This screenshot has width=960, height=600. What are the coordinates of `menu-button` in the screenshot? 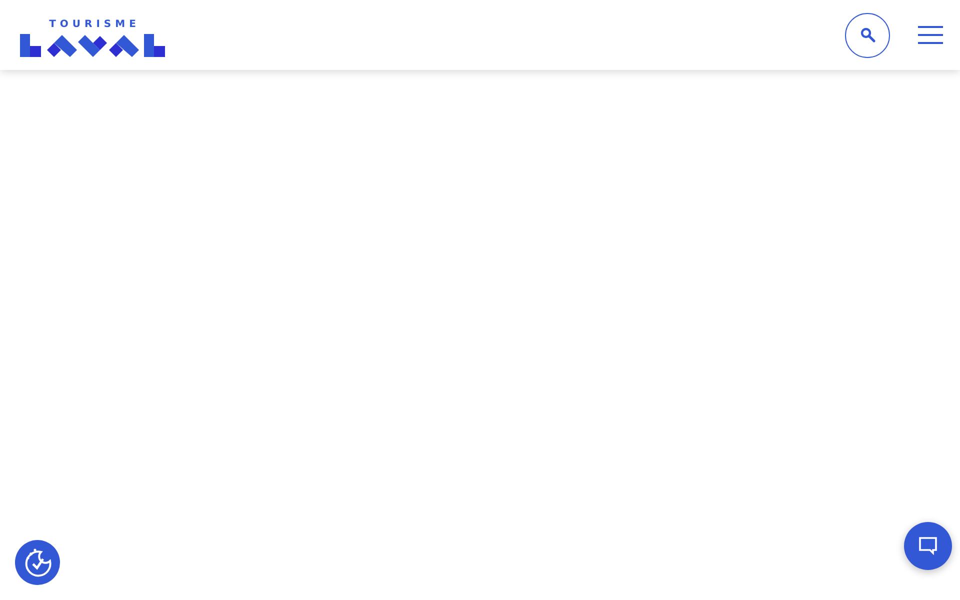 It's located at (930, 35).